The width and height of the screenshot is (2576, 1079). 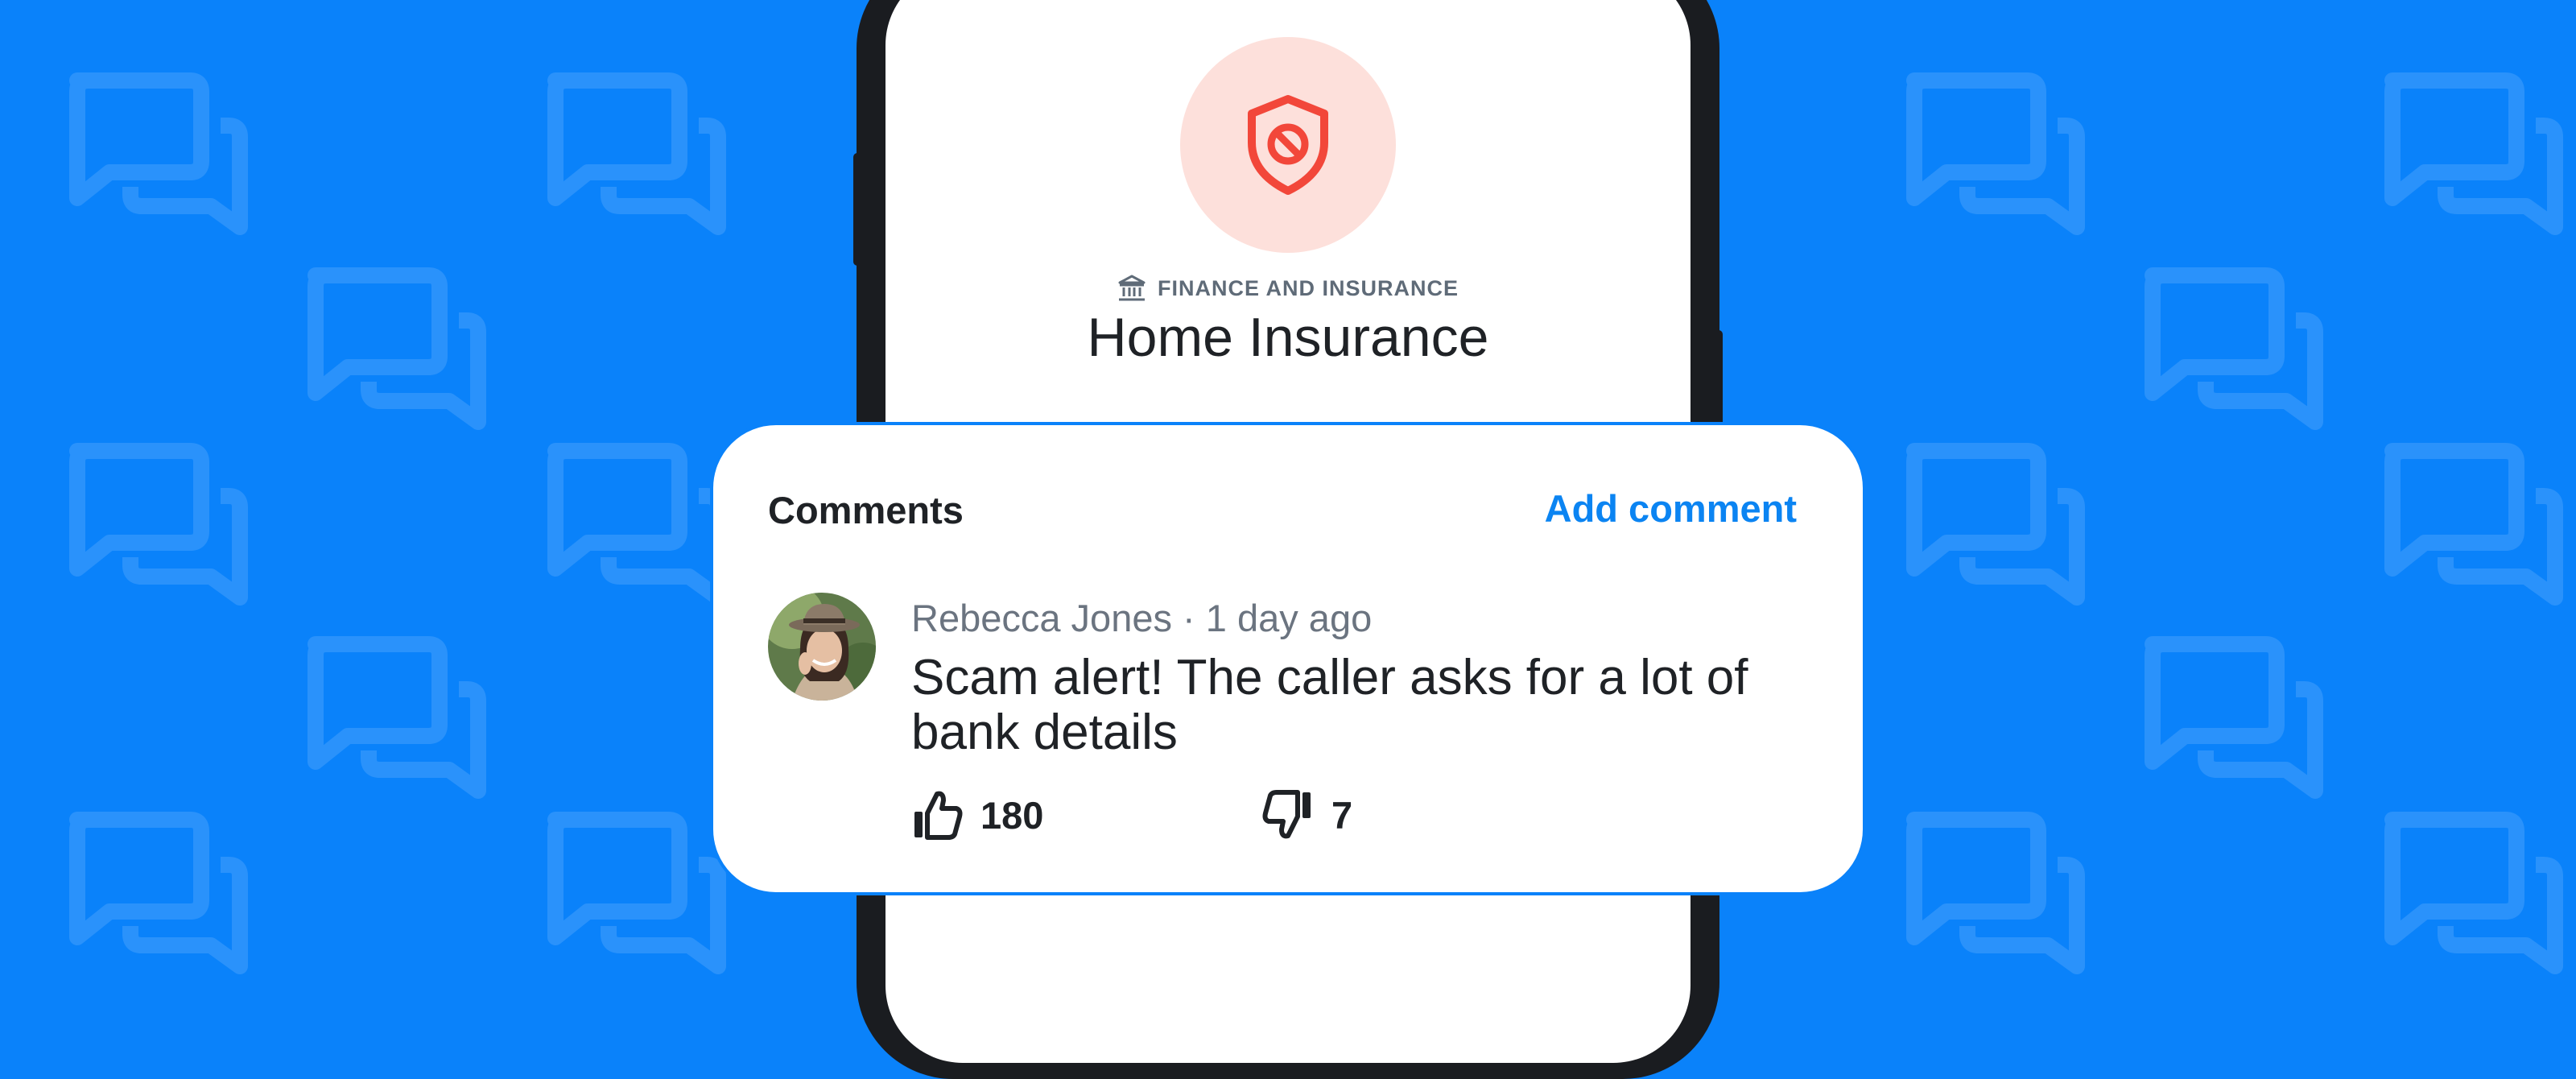 I want to click on shield-badge, so click(x=1288, y=145).